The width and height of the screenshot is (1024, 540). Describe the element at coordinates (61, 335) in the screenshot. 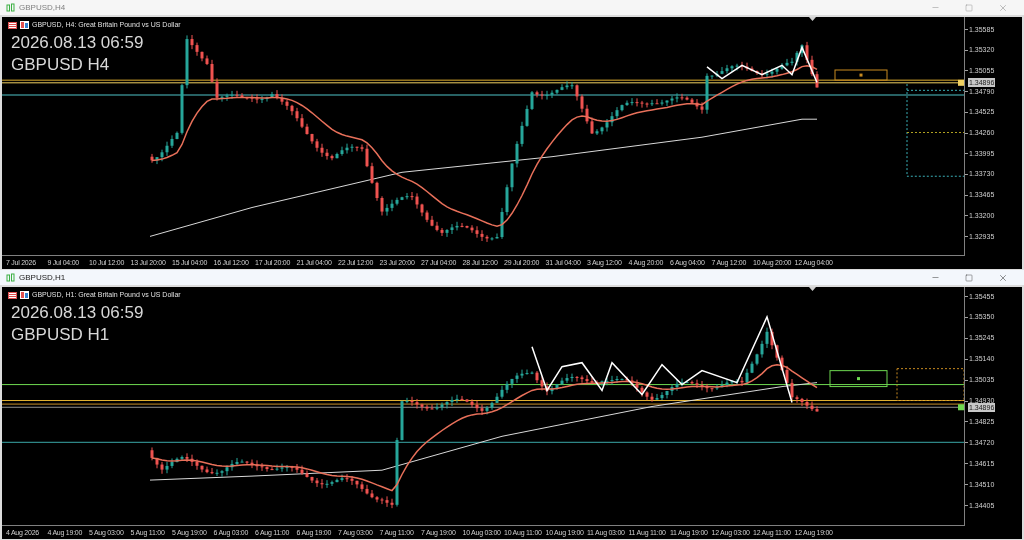

I see `symbol-label: GBPUSD H1` at that location.